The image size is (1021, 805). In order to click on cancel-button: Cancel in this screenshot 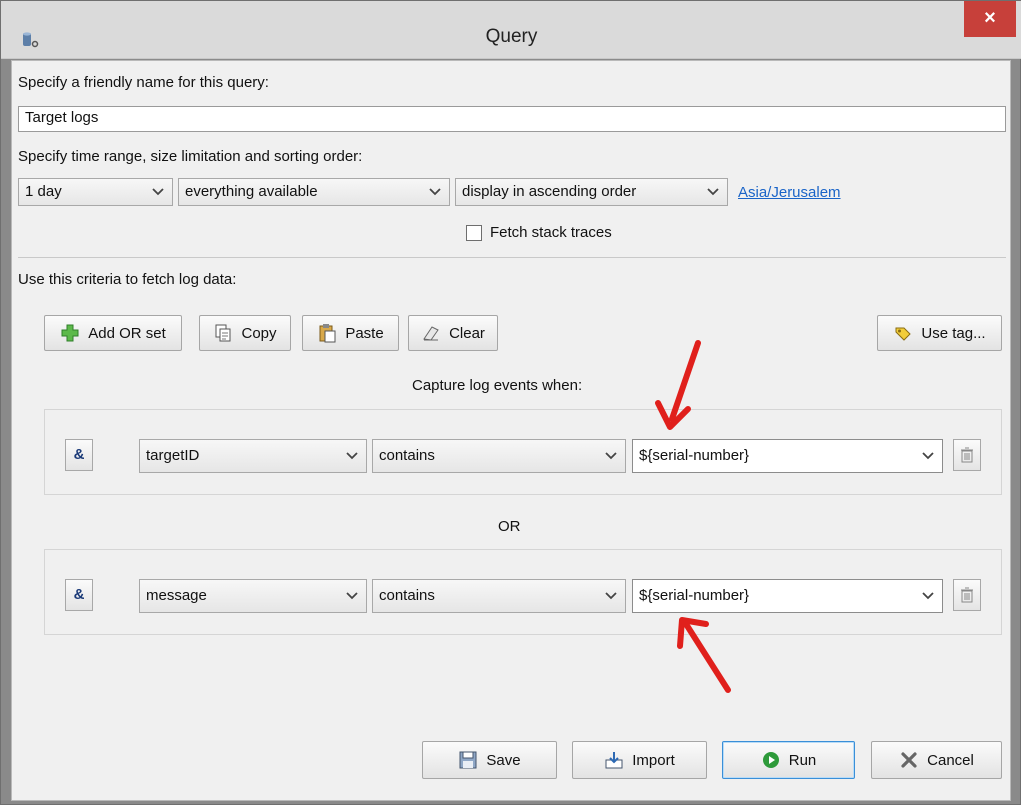, I will do `click(936, 760)`.